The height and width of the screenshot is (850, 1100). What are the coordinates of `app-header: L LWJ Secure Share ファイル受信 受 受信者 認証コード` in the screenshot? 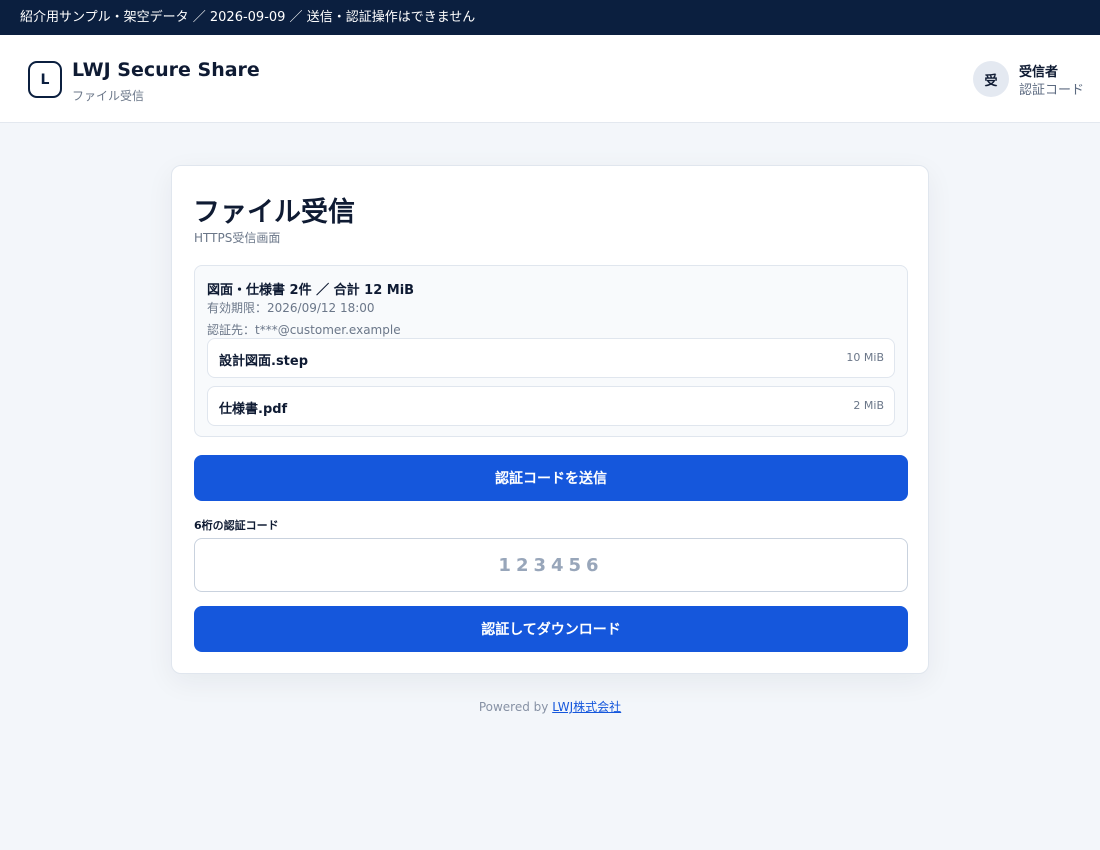 It's located at (550, 79).